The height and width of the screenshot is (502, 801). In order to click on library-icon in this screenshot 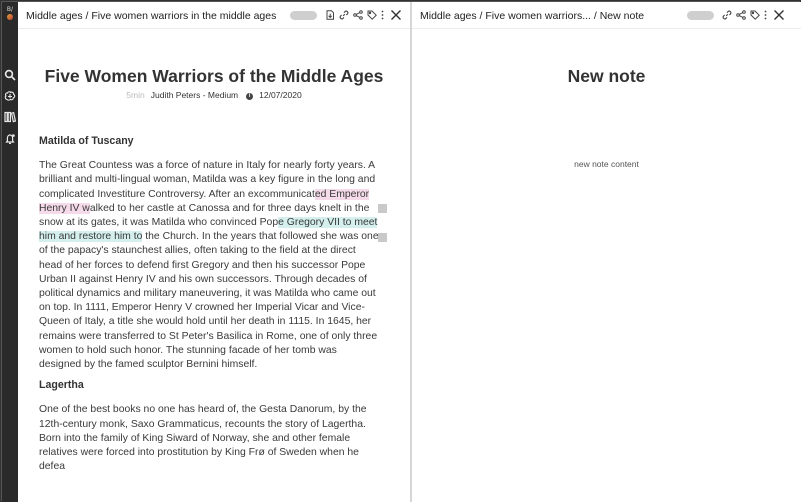, I will do `click(10, 117)`.